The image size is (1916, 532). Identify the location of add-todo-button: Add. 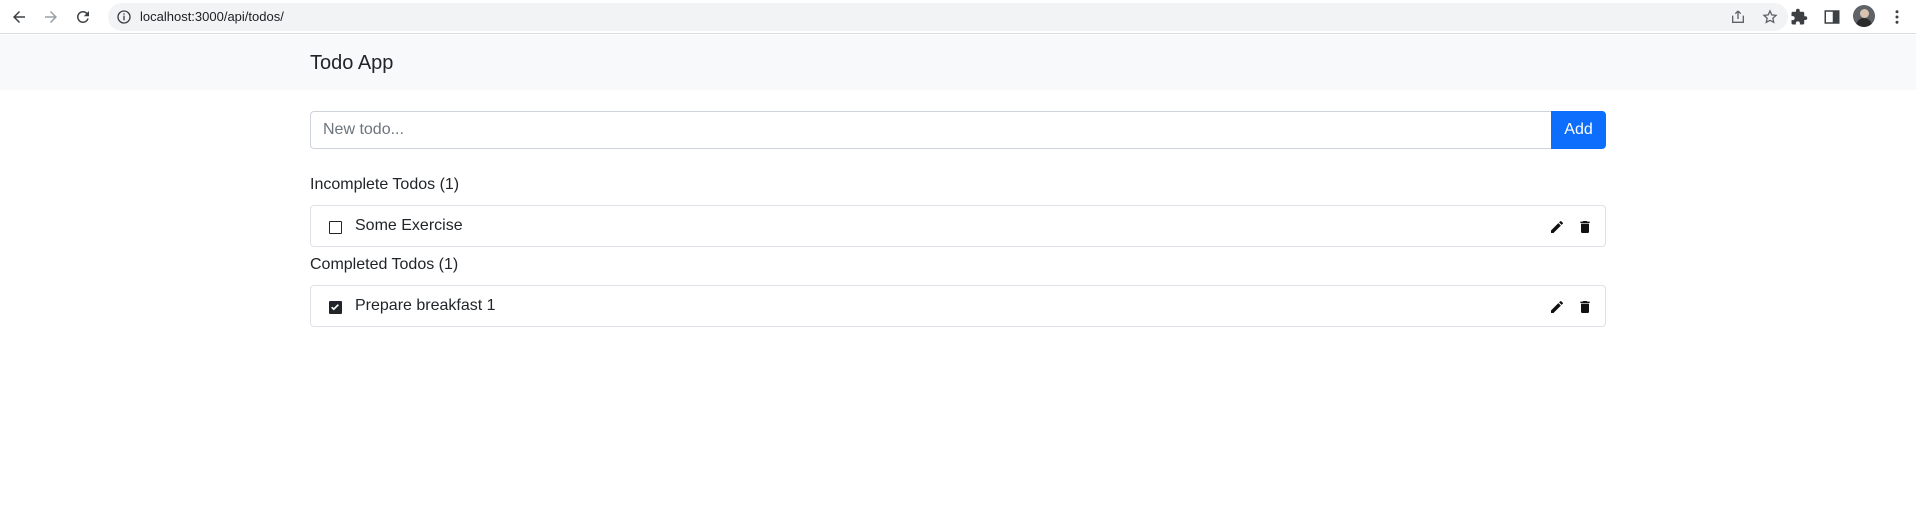
(1578, 130).